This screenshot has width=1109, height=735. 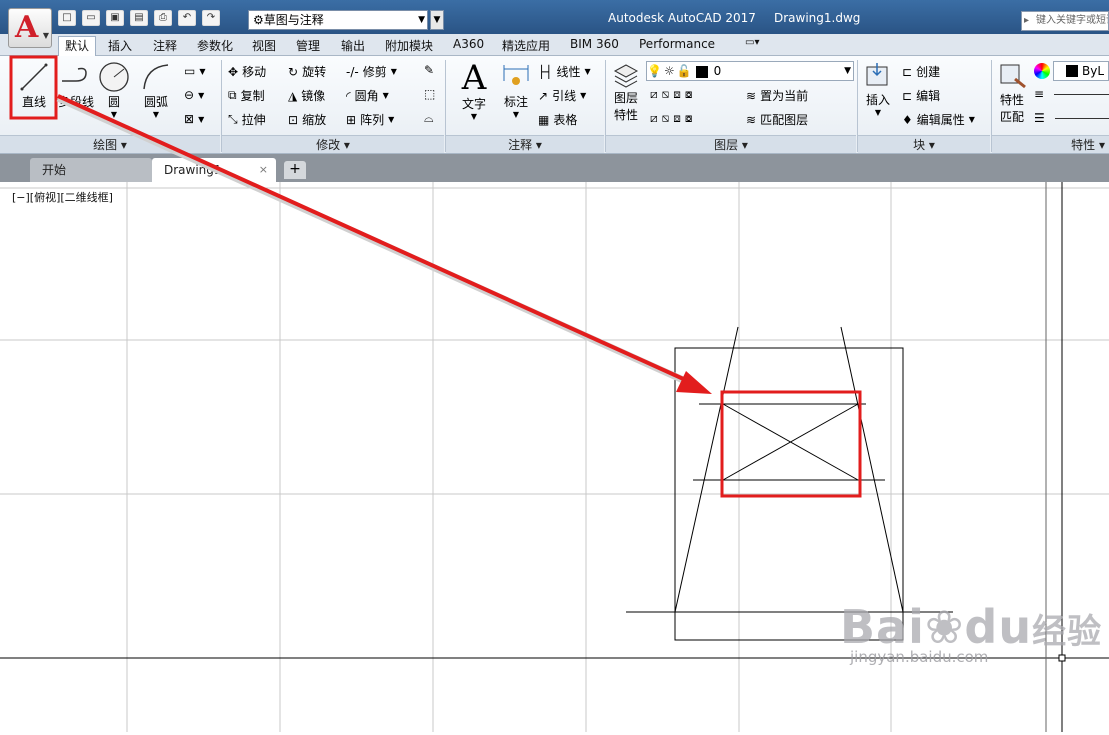 What do you see at coordinates (677, 118) in the screenshot?
I see `layer-thaw-icon: ⧈` at bounding box center [677, 118].